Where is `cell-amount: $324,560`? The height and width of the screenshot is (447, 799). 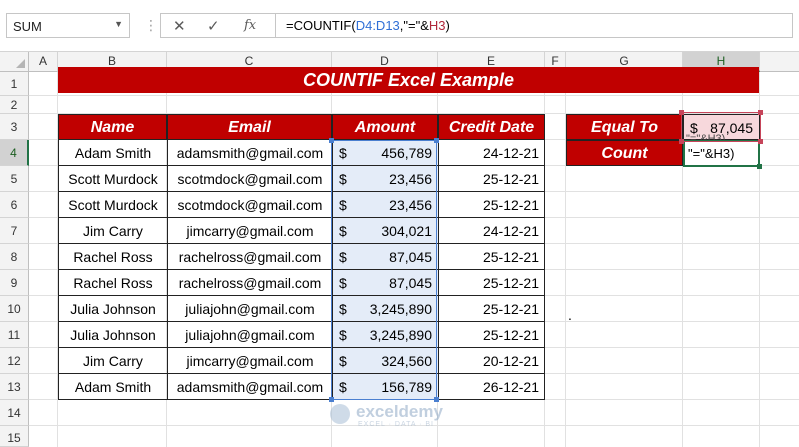
cell-amount: $324,560 is located at coordinates (385, 361).